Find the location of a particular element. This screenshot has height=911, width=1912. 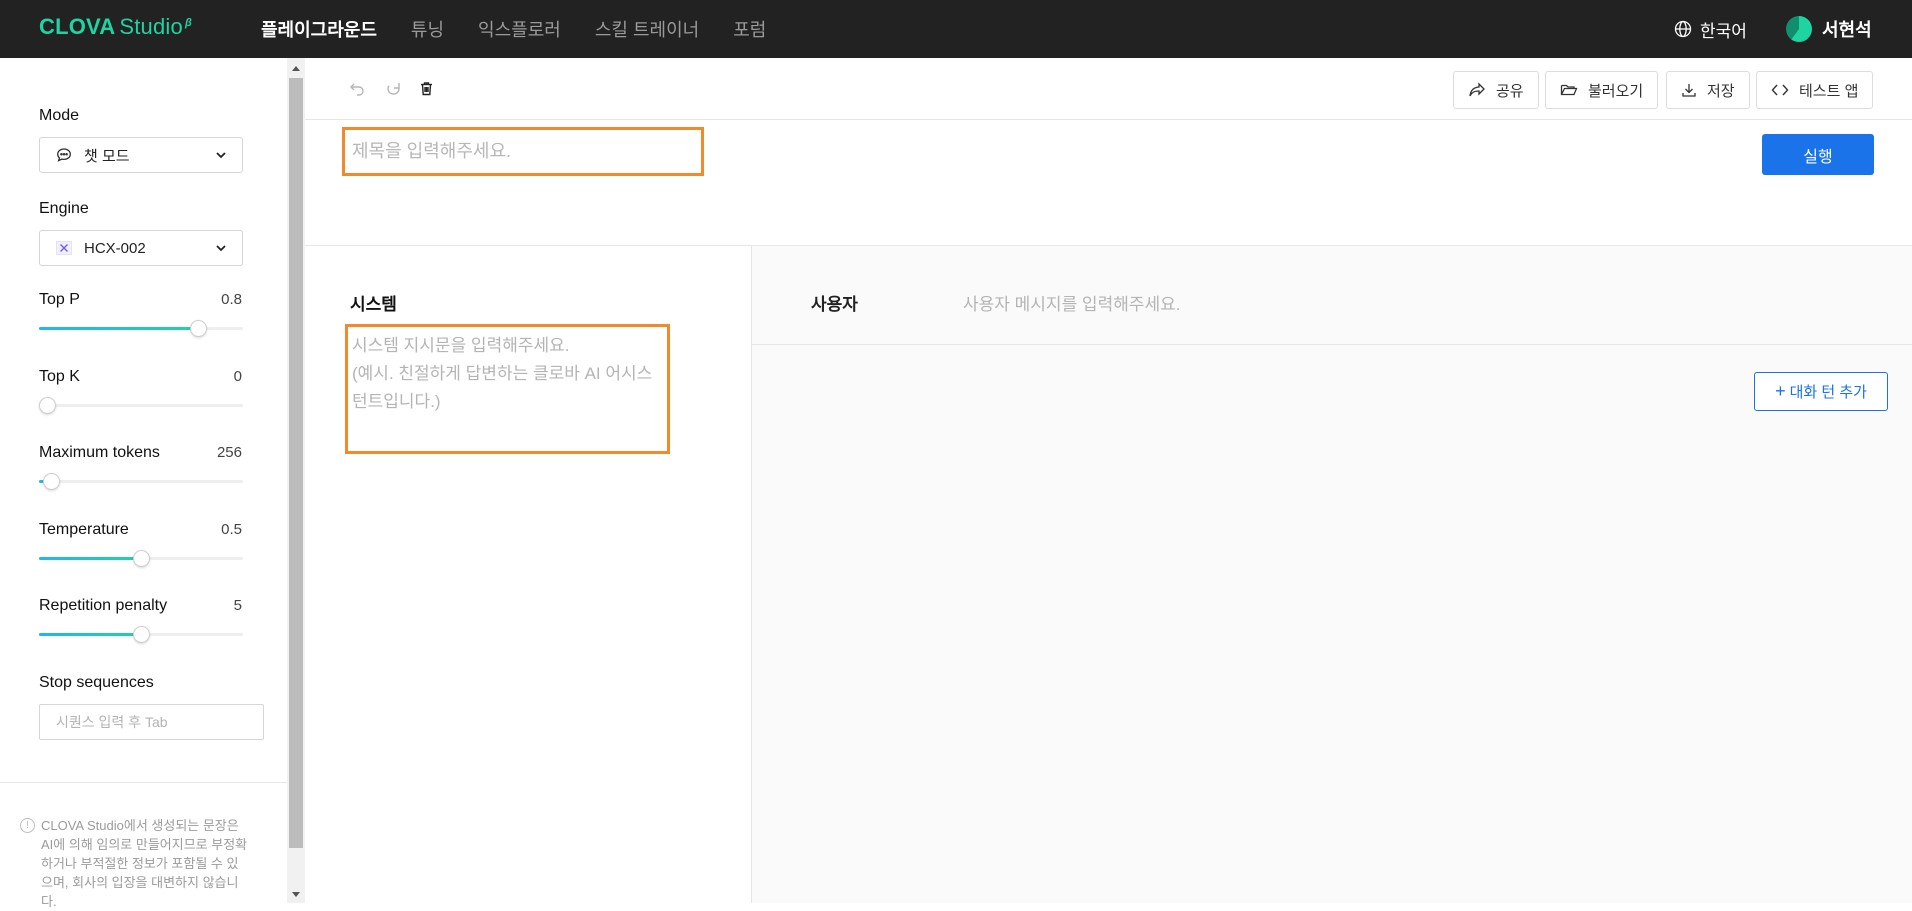

user-message-input: 사용자 메시지를 입력해주세요. is located at coordinates (1072, 302).